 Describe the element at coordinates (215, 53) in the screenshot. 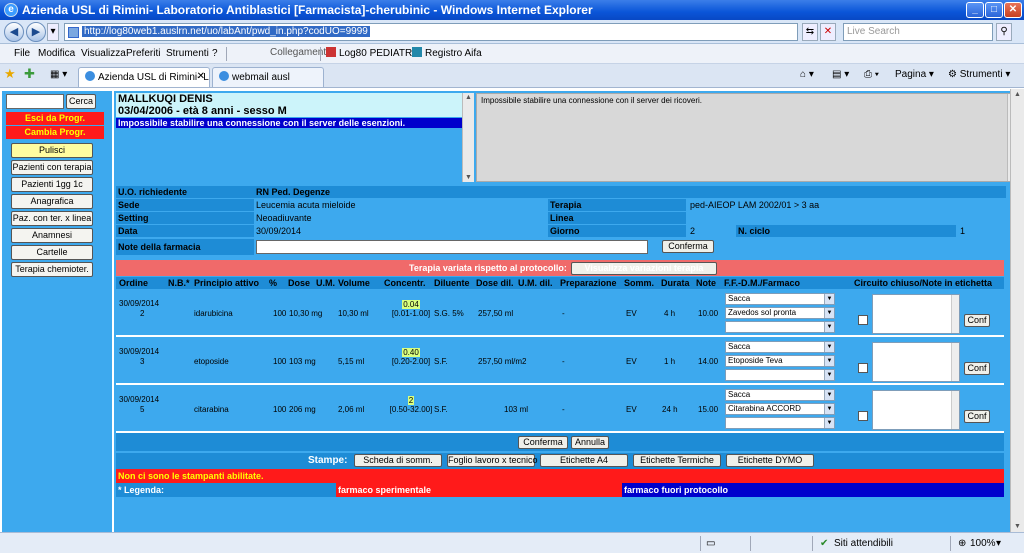

I see `menu-help: ?` at that location.